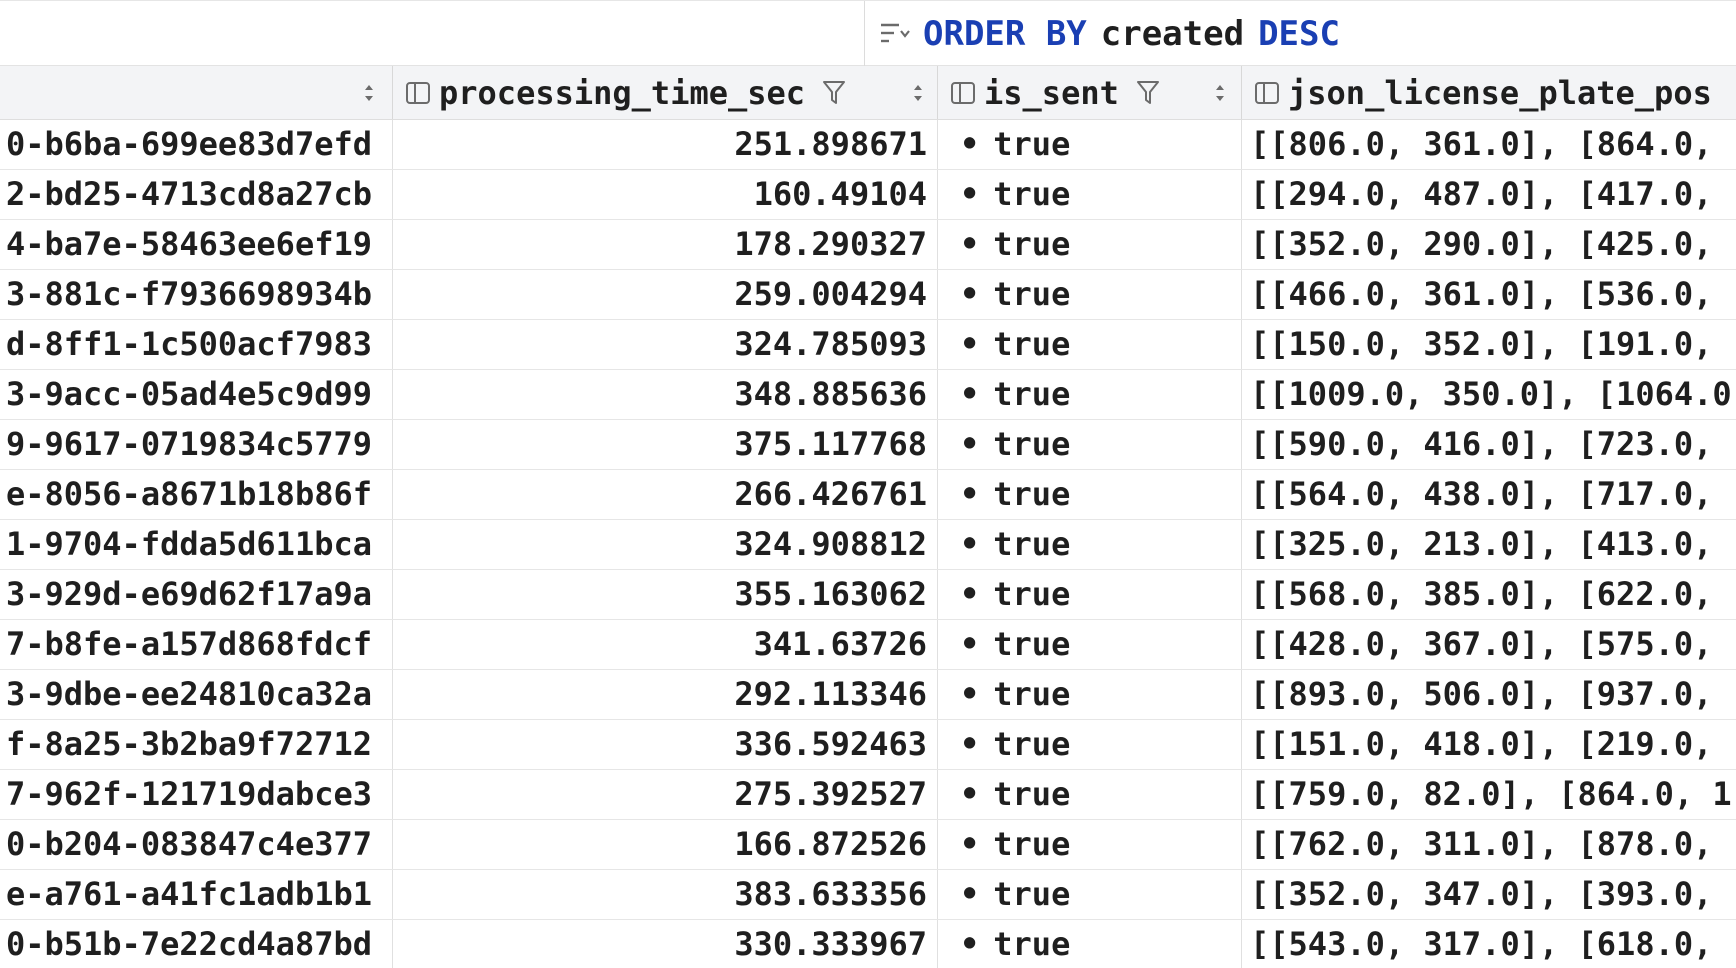  I want to click on cell-processing-time: 178.290327, so click(664, 244).